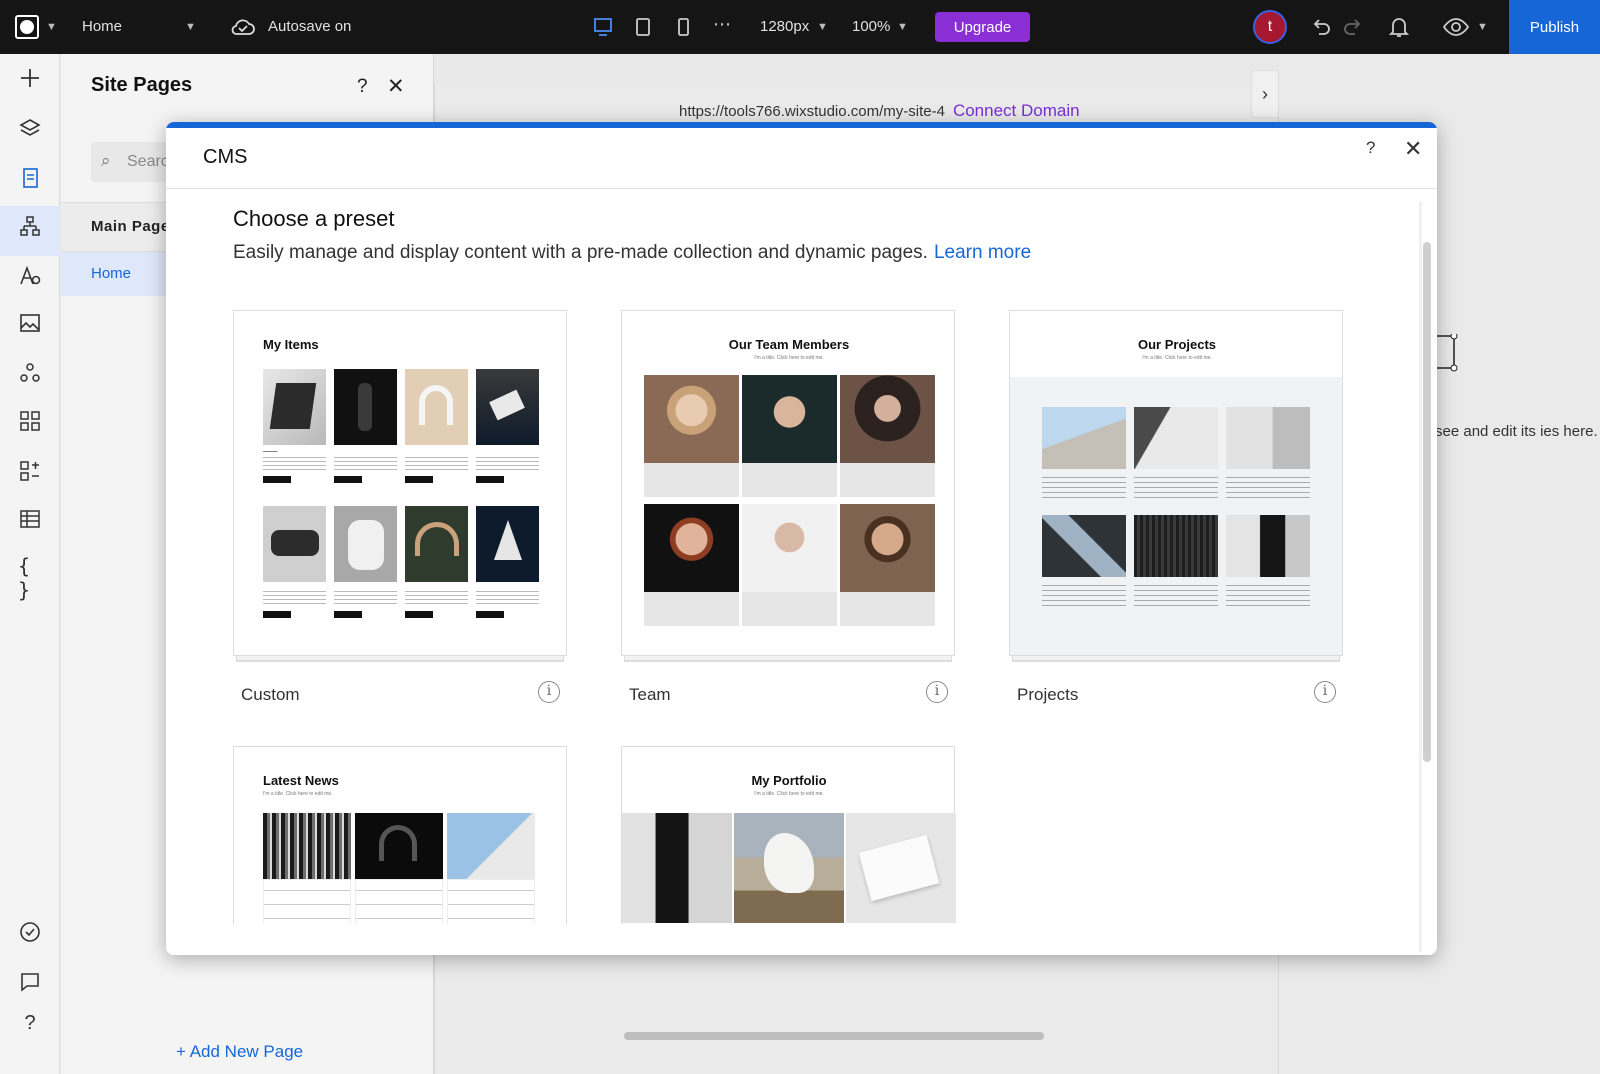  Describe the element at coordinates (30, 276) in the screenshot. I see `typography-icon` at that location.